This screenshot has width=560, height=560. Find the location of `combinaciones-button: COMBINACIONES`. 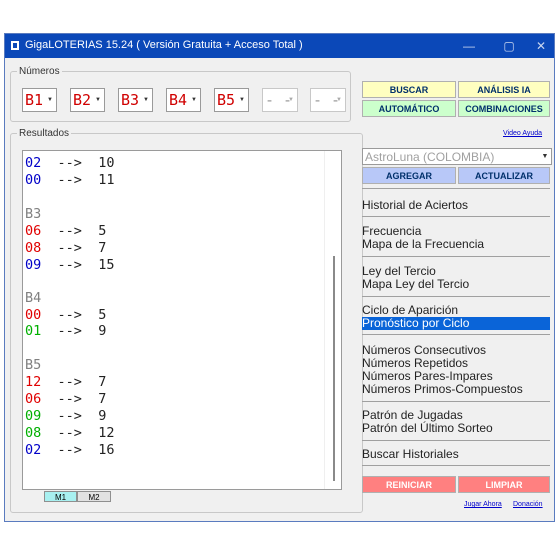

combinaciones-button: COMBINACIONES is located at coordinates (504, 108).